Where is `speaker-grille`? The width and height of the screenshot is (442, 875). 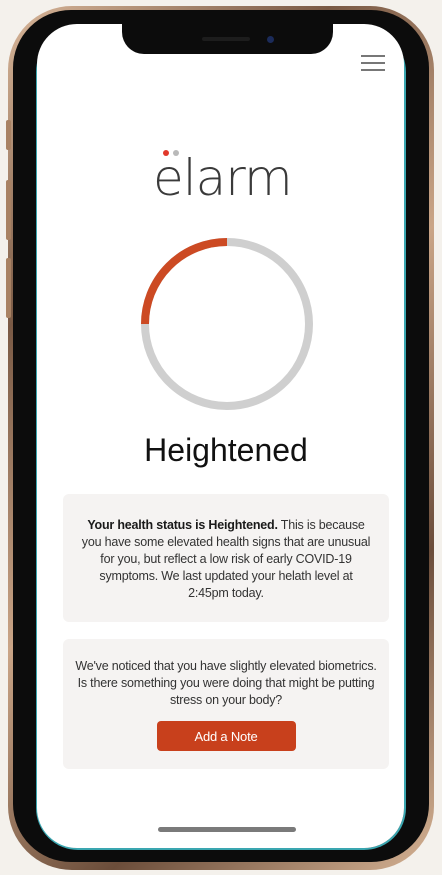
speaker-grille is located at coordinates (226, 39).